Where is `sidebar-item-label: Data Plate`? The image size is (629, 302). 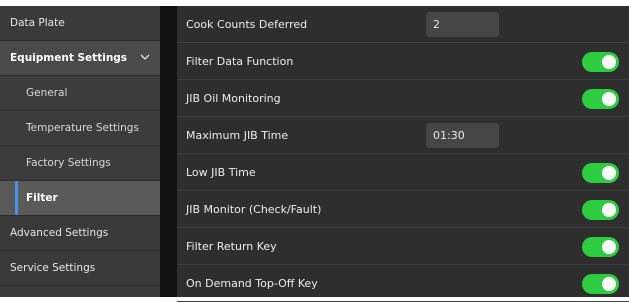
sidebar-item-label: Data Plate is located at coordinates (37, 23).